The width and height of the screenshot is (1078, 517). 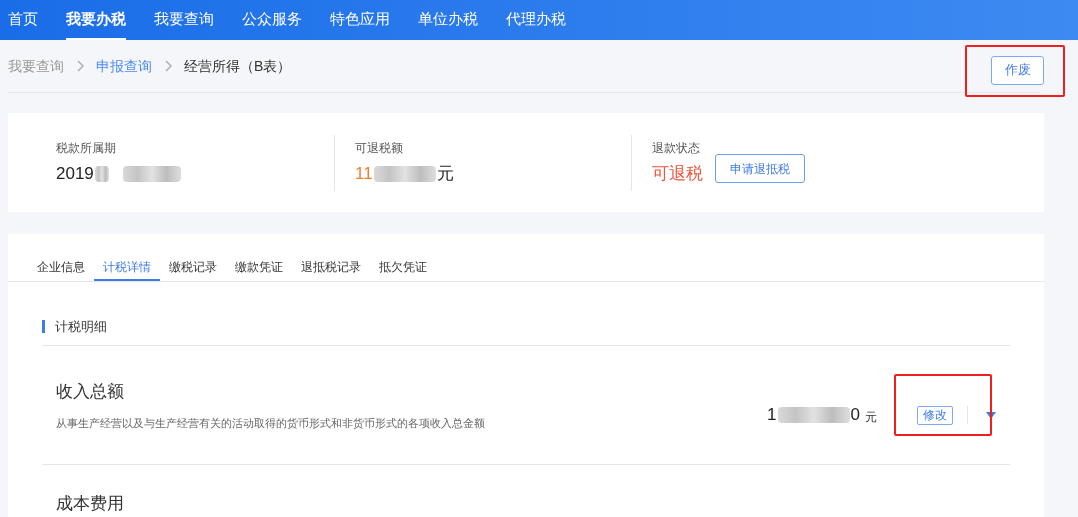 What do you see at coordinates (403, 267) in the screenshot?
I see `detail-tab: 抵欠凭证` at bounding box center [403, 267].